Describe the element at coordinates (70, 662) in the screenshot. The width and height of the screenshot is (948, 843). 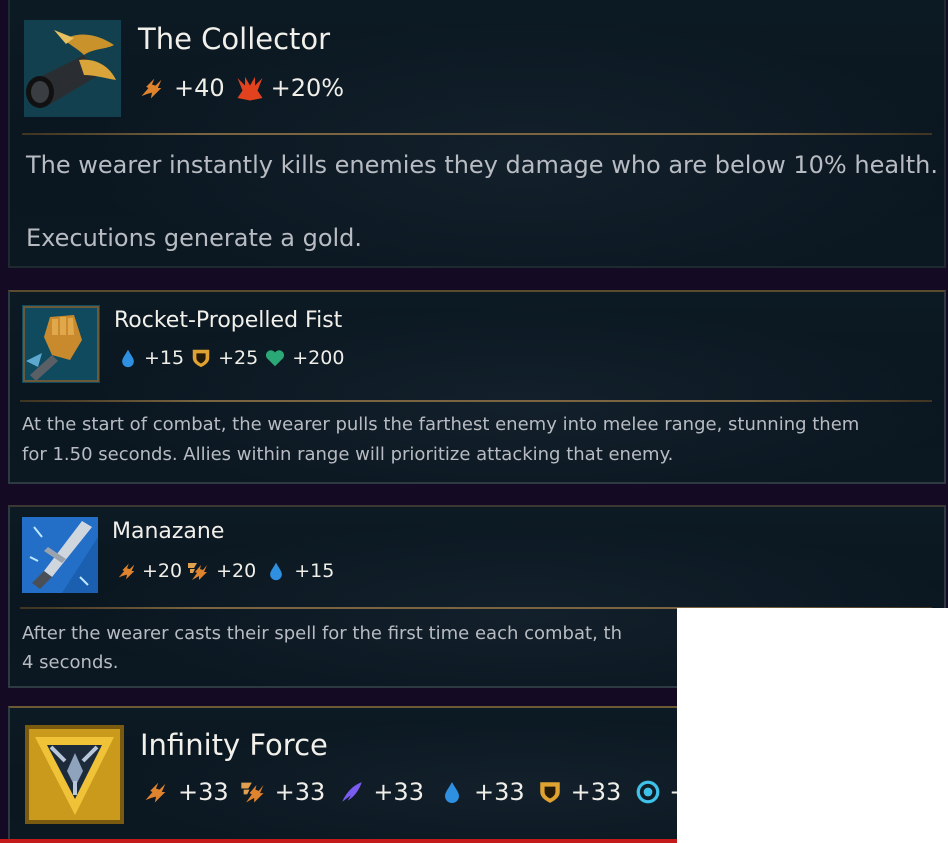
I see `item-description-line: 4 seconds.` at that location.